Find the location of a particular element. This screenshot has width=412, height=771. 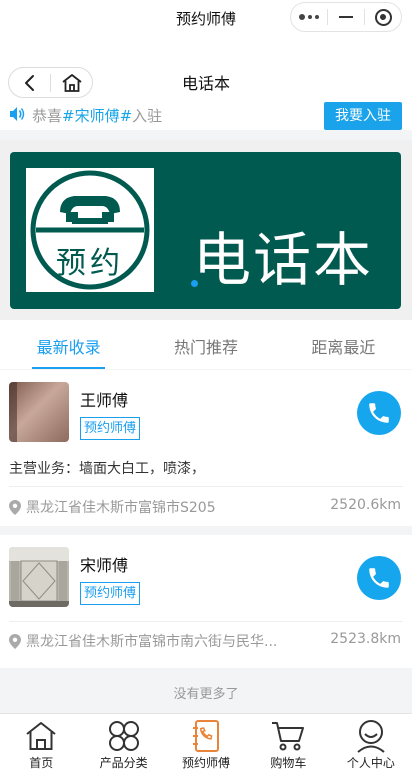

listing-name: 宋师傅 is located at coordinates (104, 565).